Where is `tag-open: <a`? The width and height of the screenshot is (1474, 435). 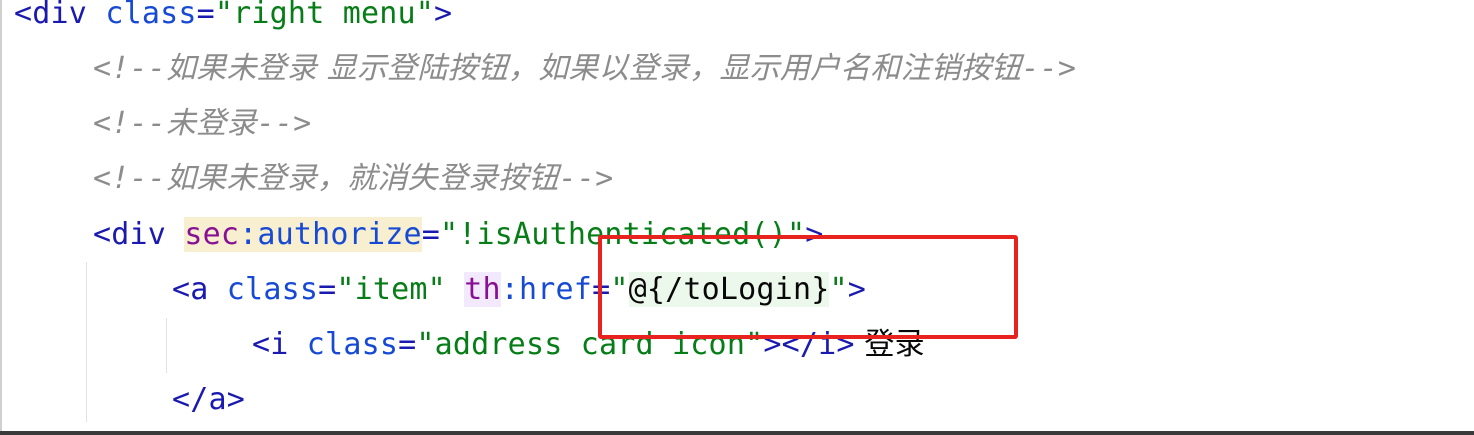 tag-open: <a is located at coordinates (199, 289).